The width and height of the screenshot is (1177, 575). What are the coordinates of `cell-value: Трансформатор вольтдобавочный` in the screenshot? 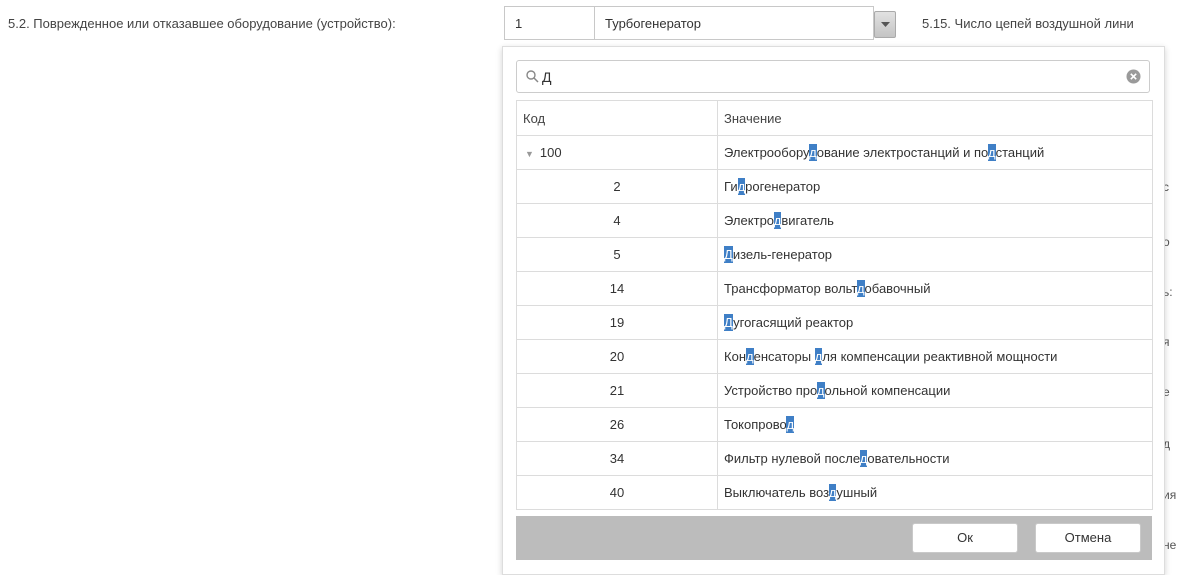 It's located at (935, 288).